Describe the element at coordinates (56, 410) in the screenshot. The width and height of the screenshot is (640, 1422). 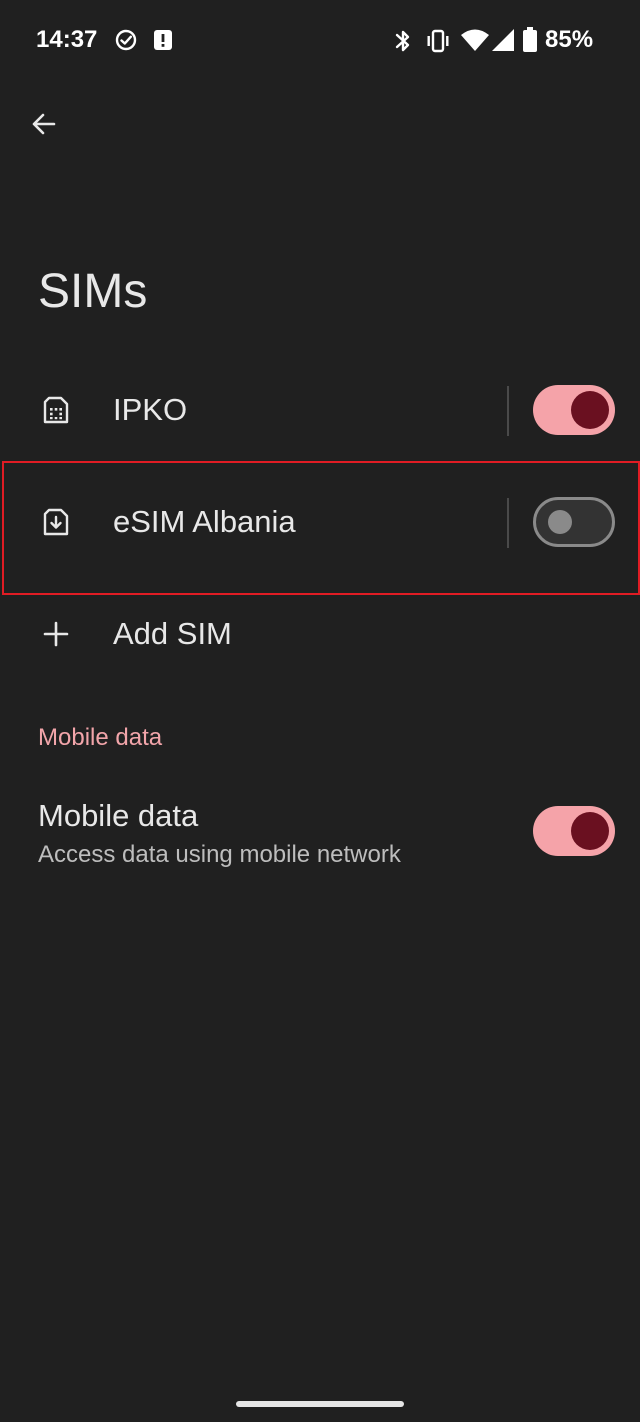
I see `sim-card-icon` at that location.